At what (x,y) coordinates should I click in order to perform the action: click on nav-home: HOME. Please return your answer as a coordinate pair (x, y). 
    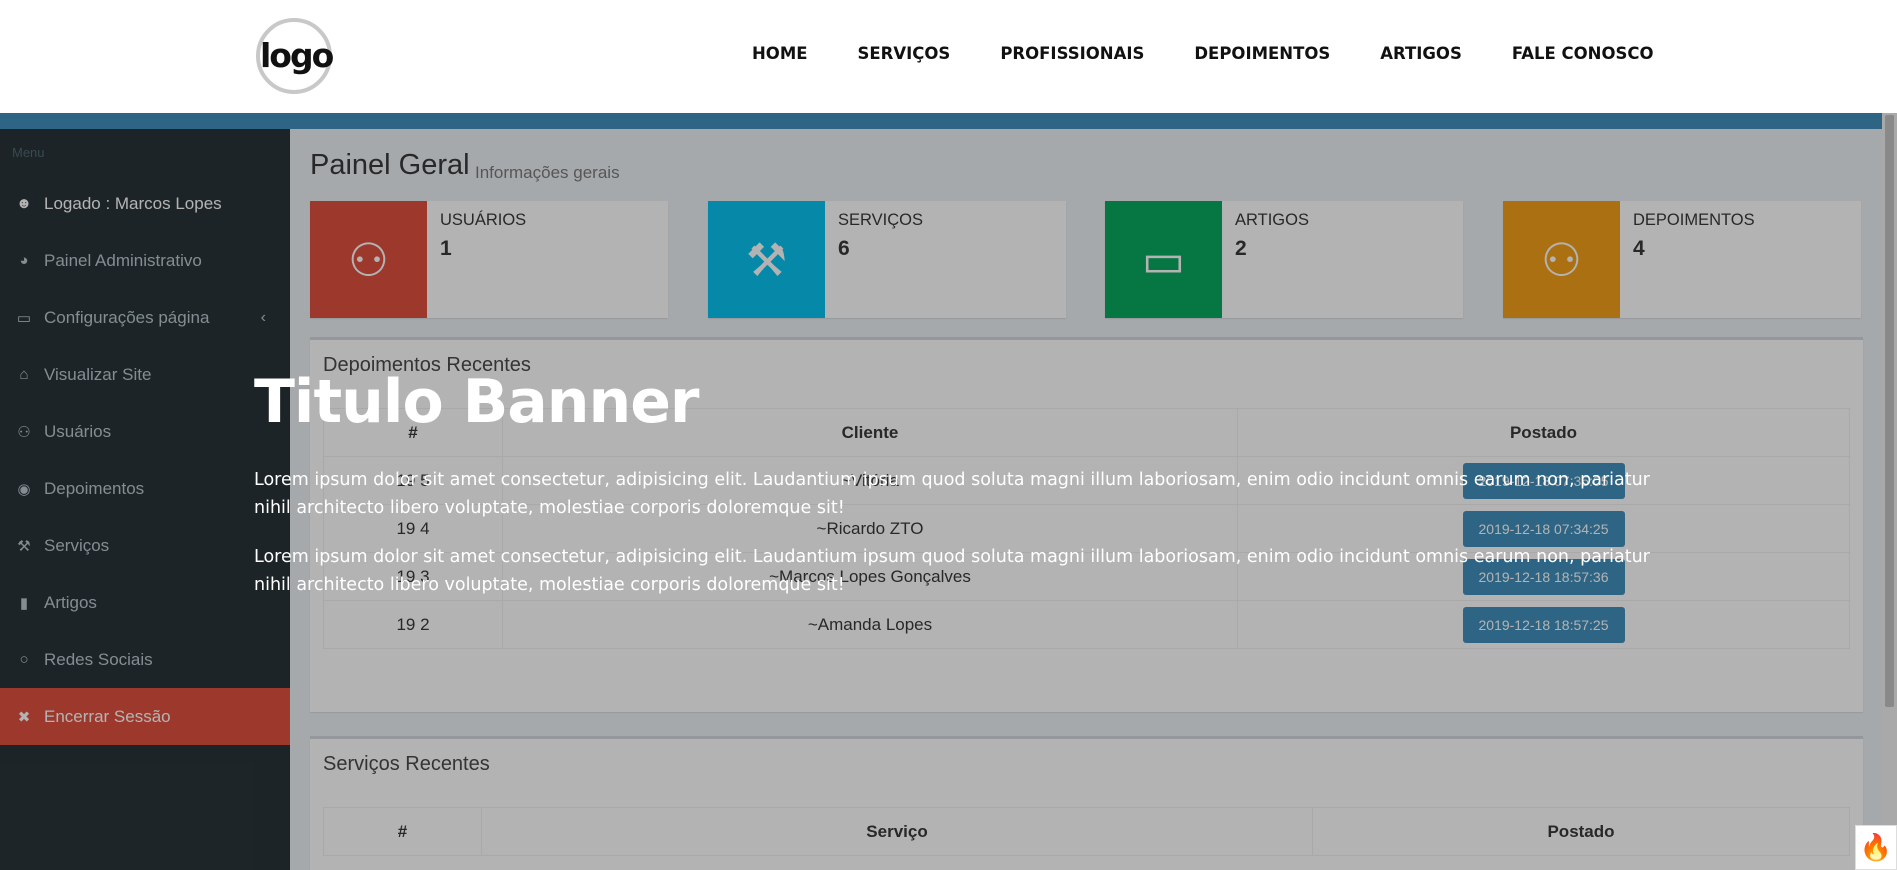
    Looking at the image, I should click on (780, 53).